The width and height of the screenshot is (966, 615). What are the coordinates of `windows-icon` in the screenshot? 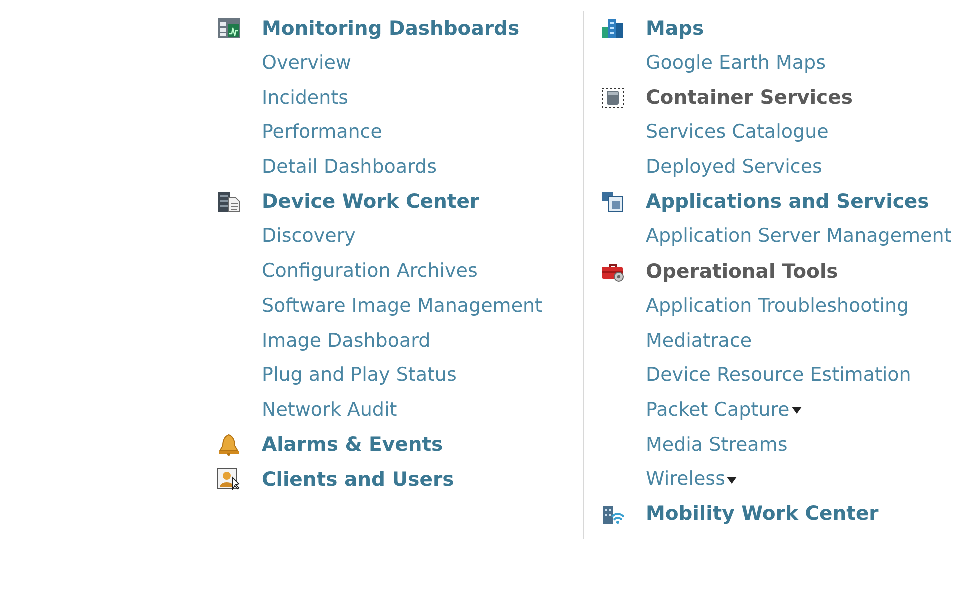 It's located at (612, 201).